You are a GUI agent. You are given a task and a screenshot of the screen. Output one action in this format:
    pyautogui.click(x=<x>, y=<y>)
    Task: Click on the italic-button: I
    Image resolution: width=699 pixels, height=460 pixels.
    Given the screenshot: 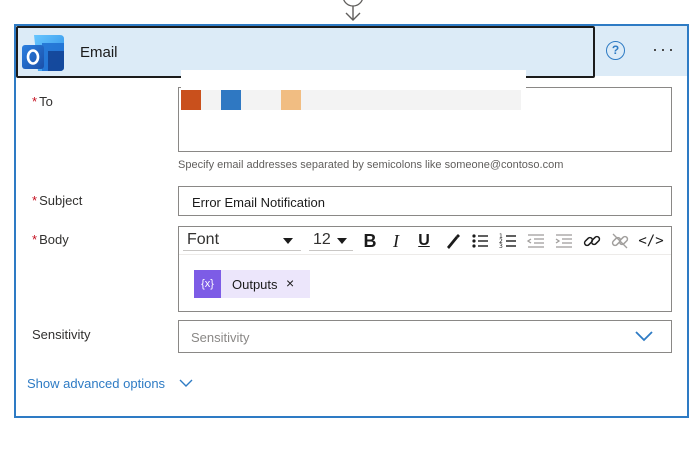 What is the action you would take?
    pyautogui.click(x=396, y=241)
    